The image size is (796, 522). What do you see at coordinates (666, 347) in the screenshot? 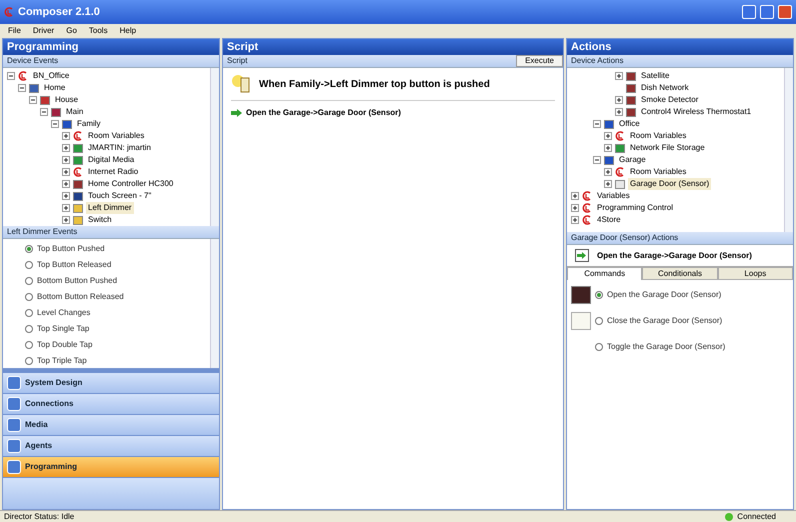
I see `radio-label: Toggle the Garage Door (Sensor)` at bounding box center [666, 347].